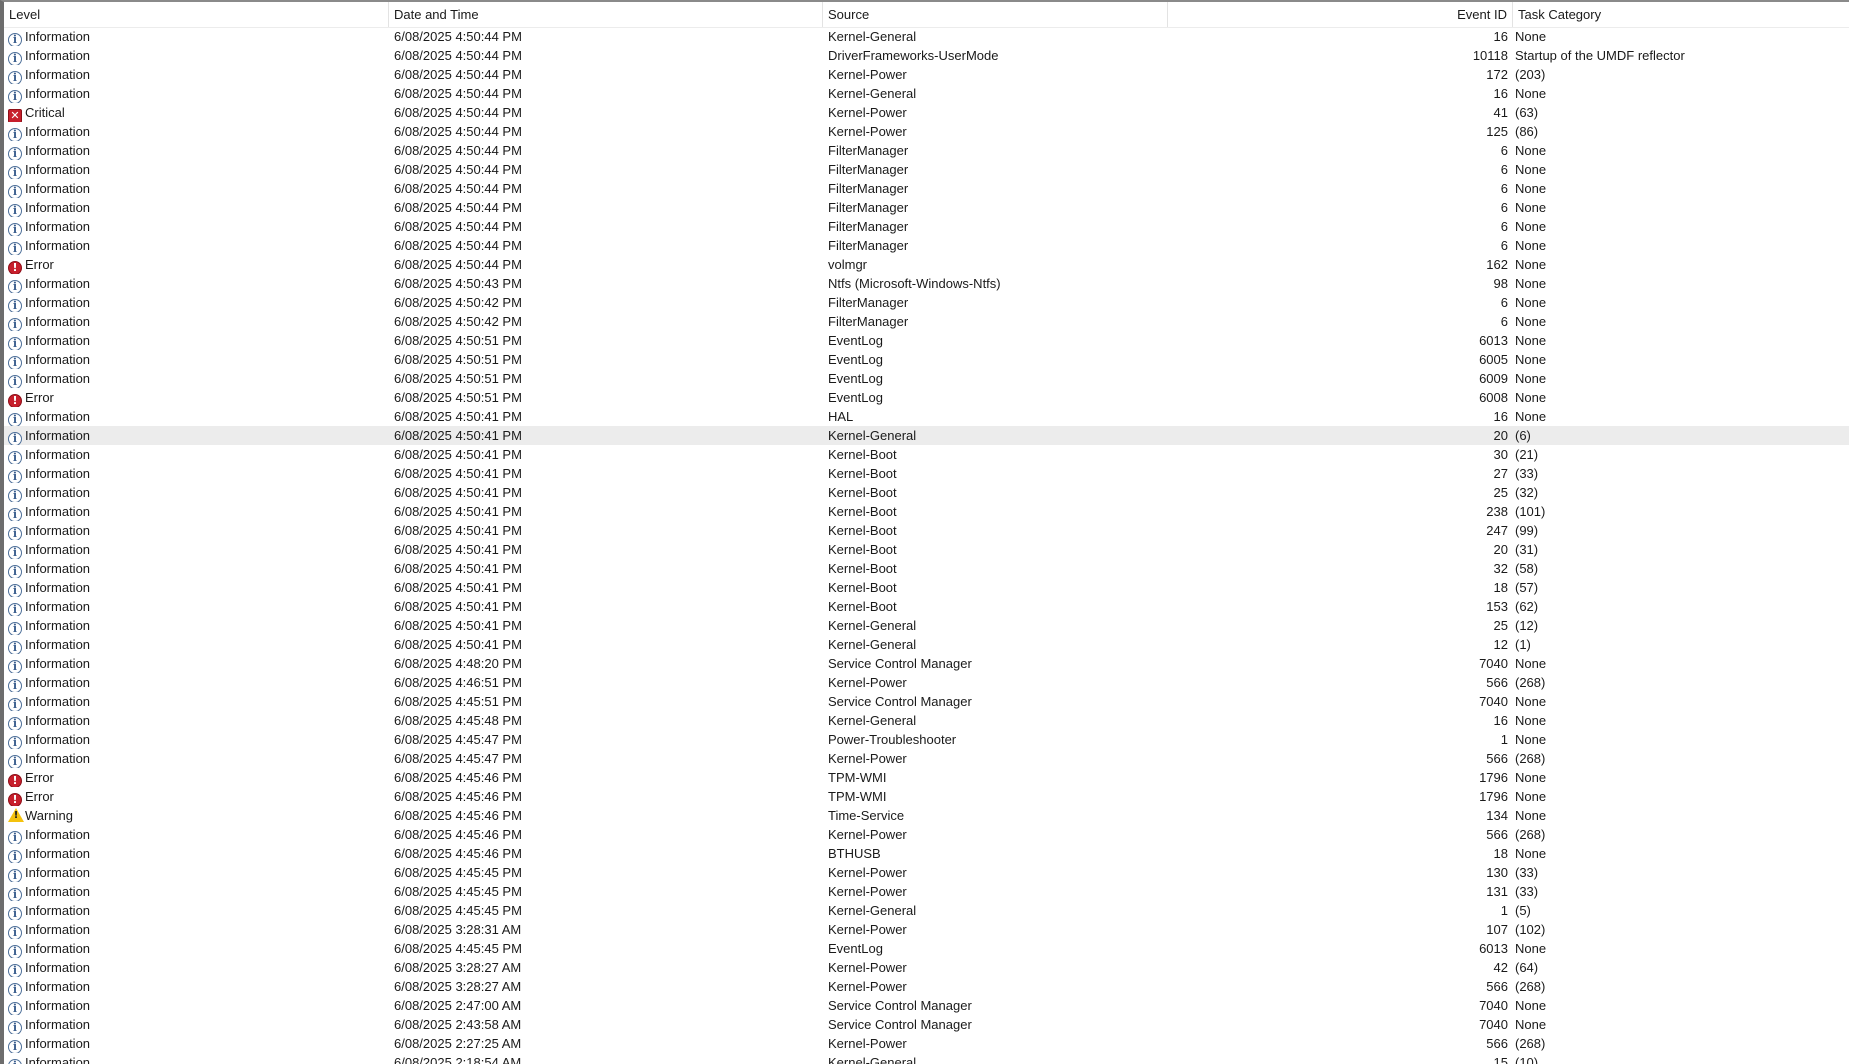 Image resolution: width=1849 pixels, height=1064 pixels. I want to click on event-category-cell: (1), so click(1523, 644).